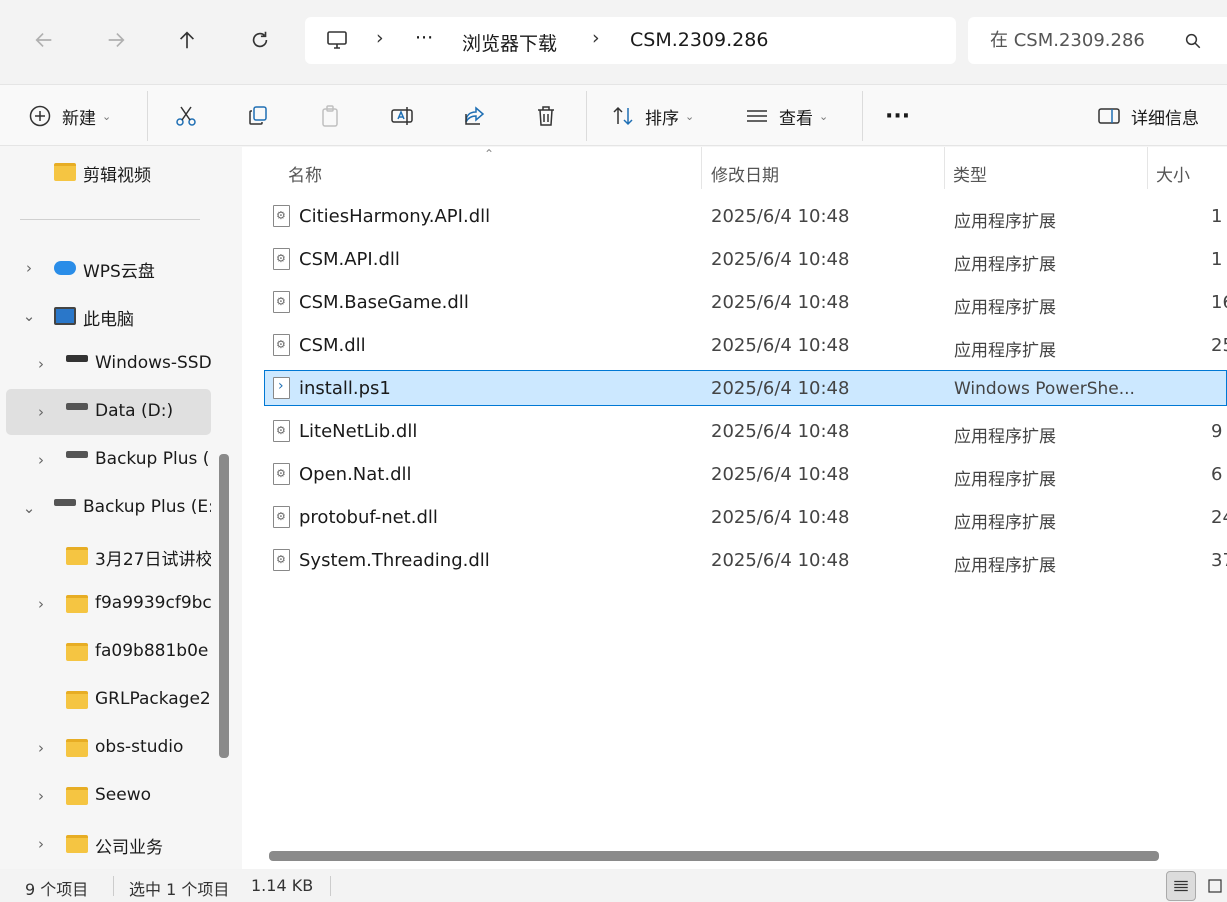 This screenshot has height=902, width=1227. I want to click on sidebar-item: fa09b881b0e, so click(108, 652).